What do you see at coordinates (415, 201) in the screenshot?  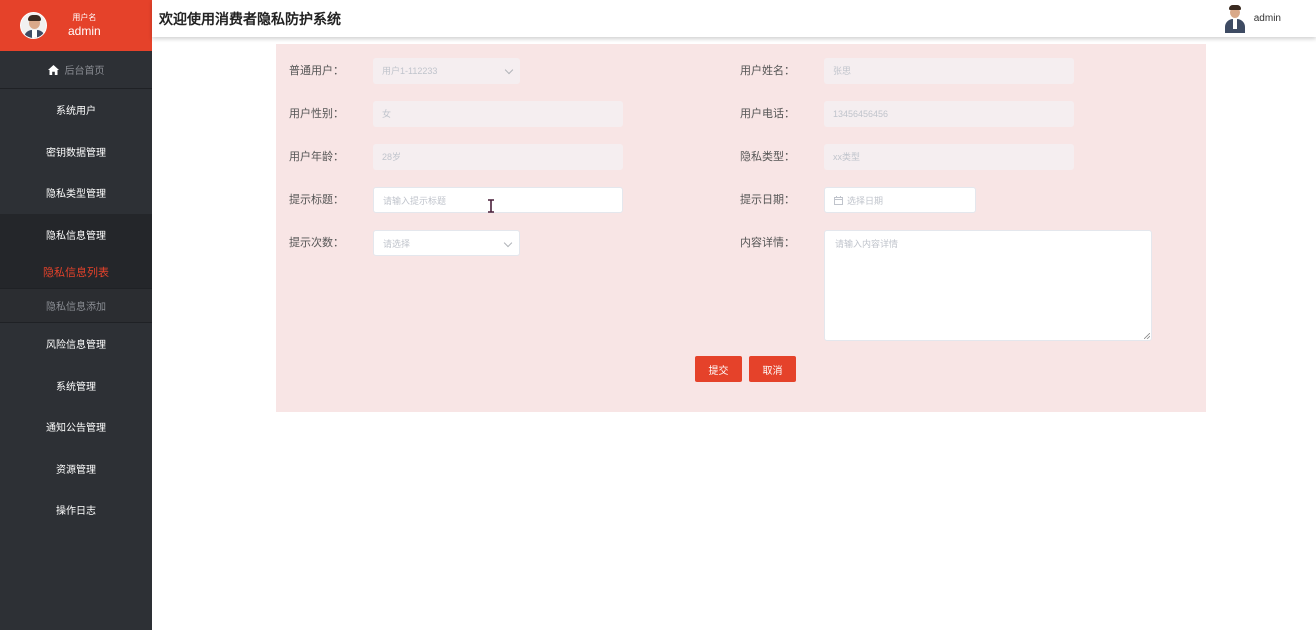 I see `tip-title-placeholder: 请输入提示标题` at bounding box center [415, 201].